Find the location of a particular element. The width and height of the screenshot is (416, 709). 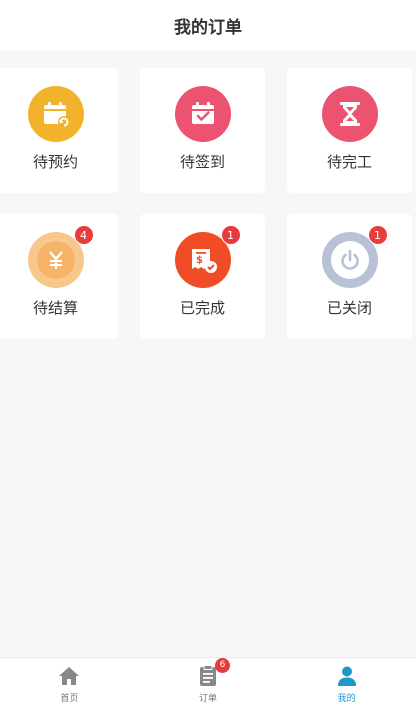

person-icon is located at coordinates (347, 676).